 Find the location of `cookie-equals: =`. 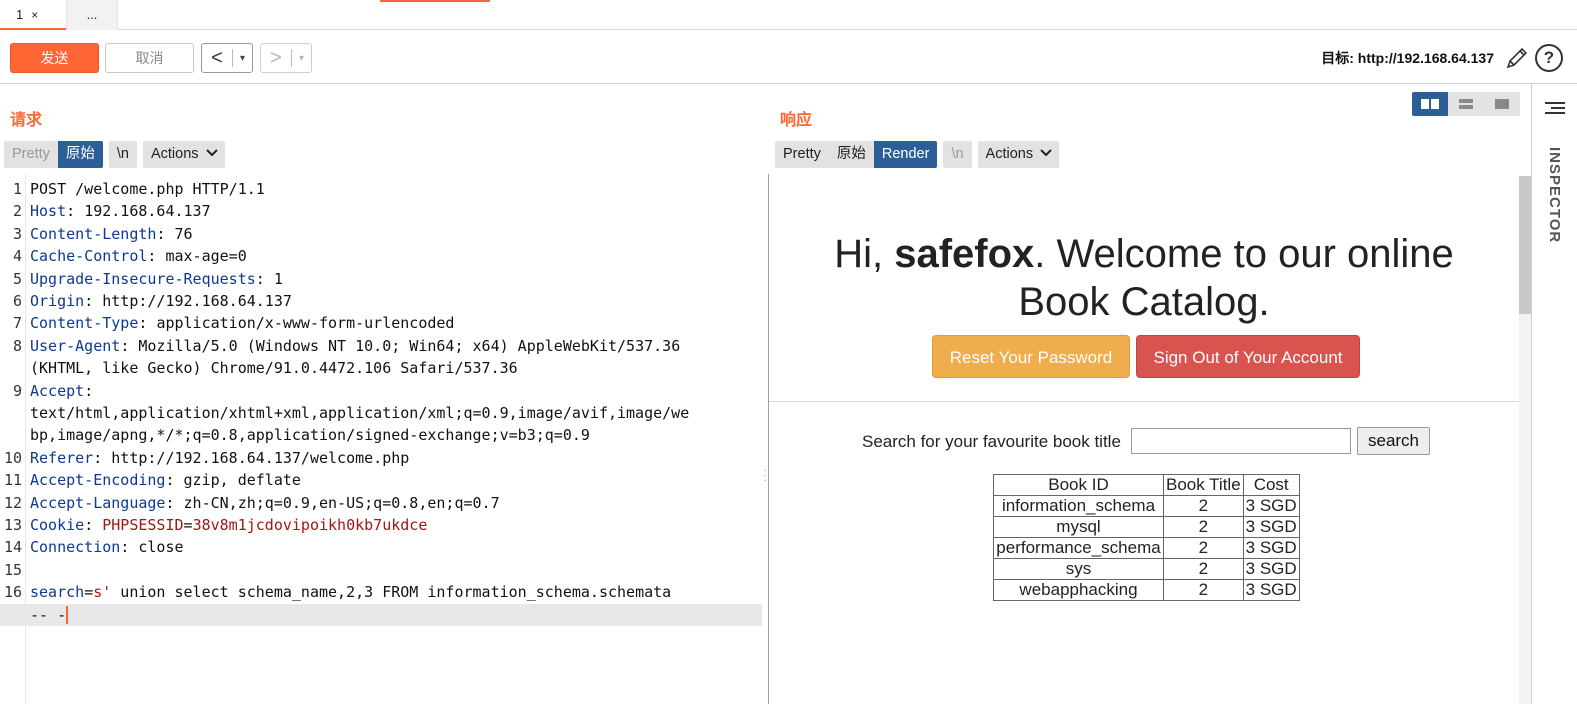

cookie-equals: = is located at coordinates (188, 525).